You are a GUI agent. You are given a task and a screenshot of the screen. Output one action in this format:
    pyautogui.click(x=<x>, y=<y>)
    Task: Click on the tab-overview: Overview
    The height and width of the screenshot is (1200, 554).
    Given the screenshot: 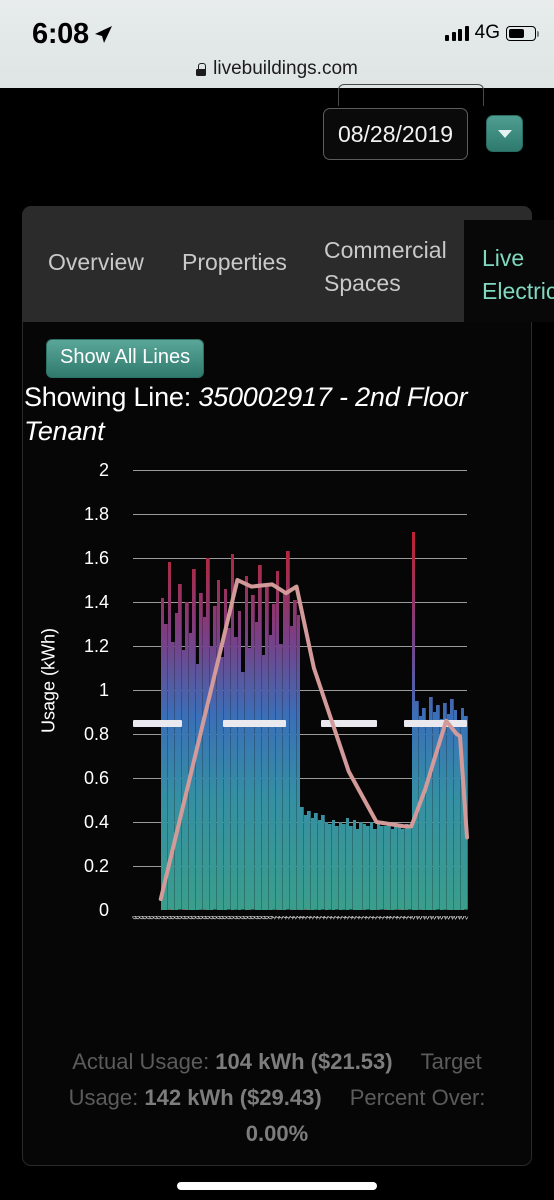 What is the action you would take?
    pyautogui.click(x=96, y=262)
    